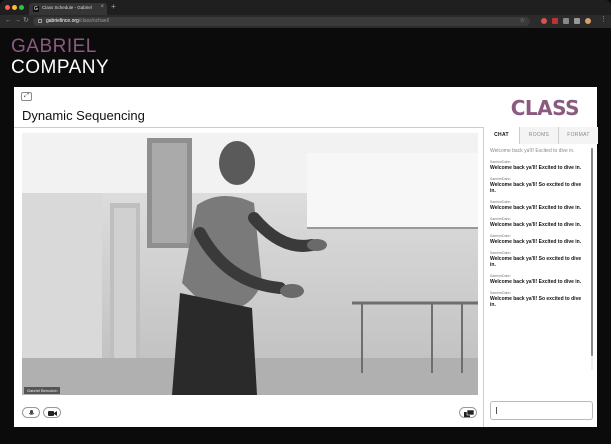  I want to click on close-window-button, so click(7, 7).